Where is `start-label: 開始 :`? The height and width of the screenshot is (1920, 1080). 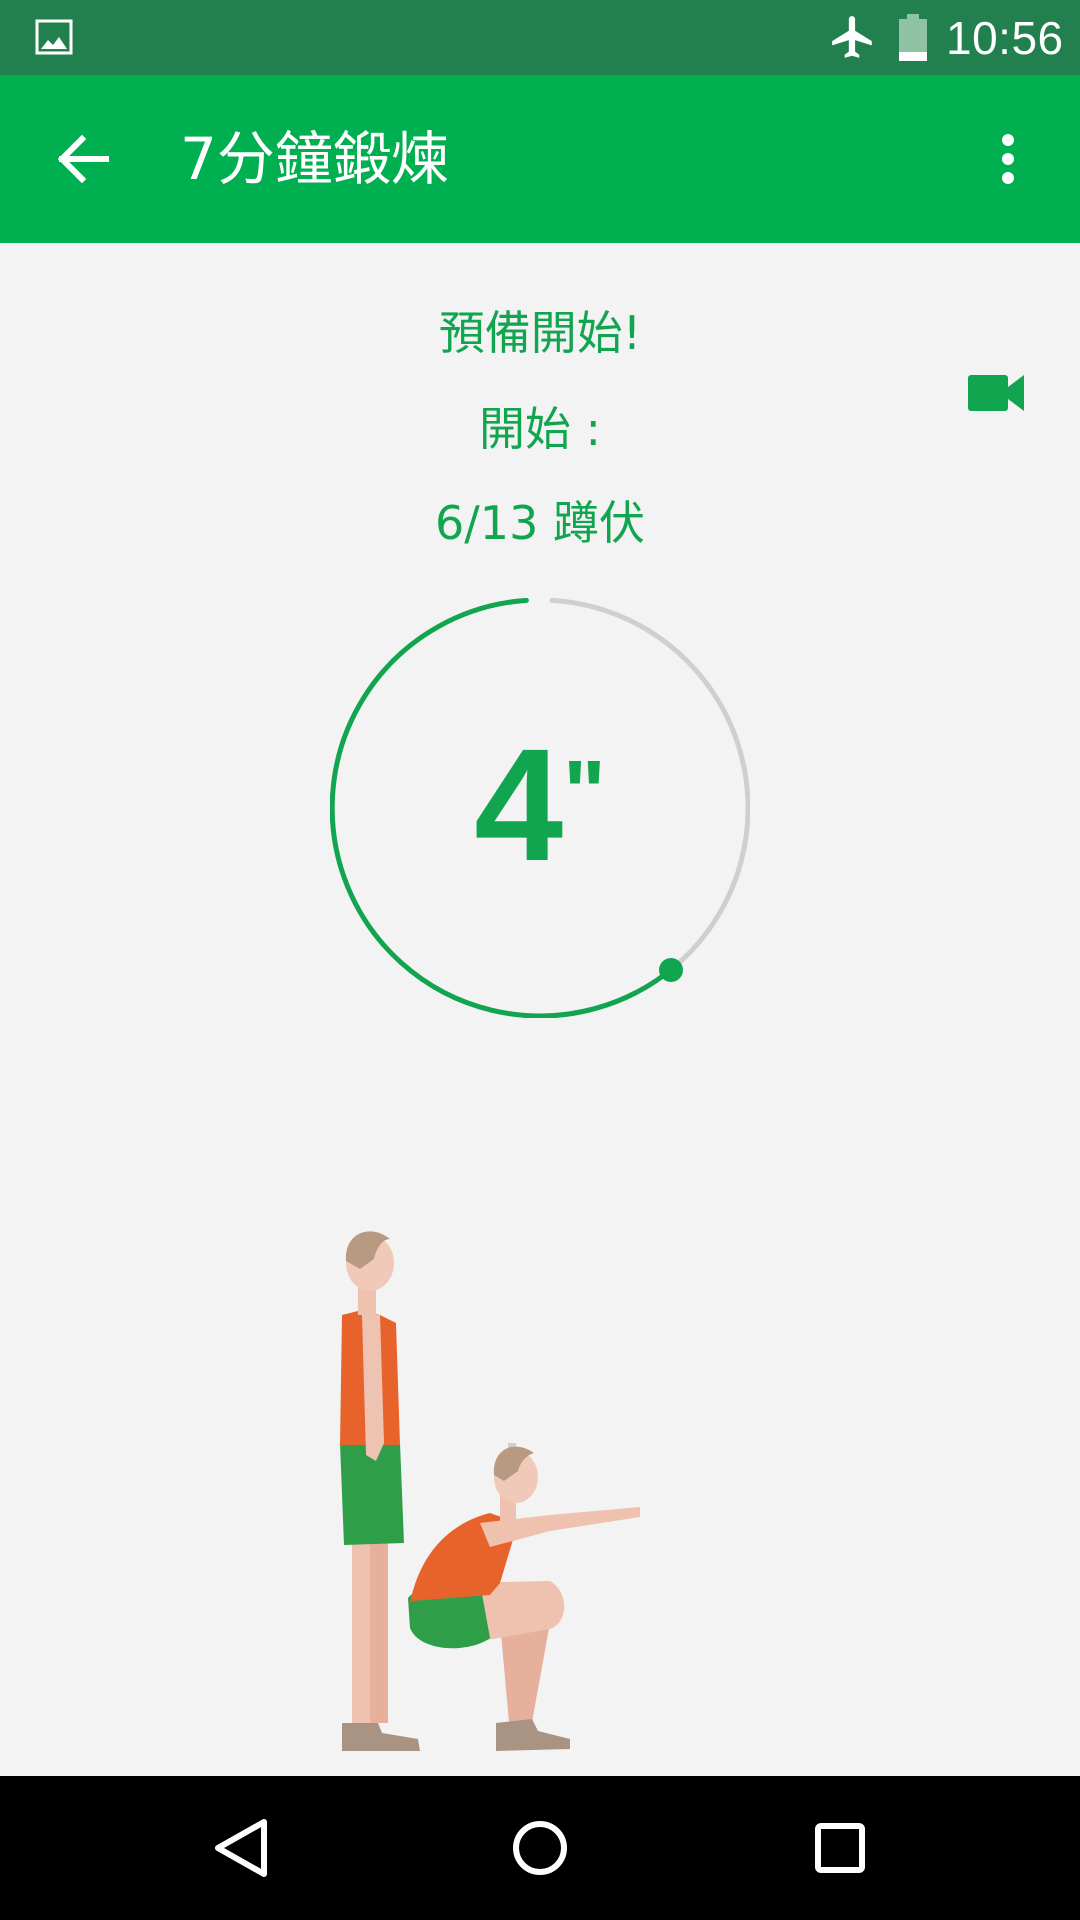 start-label: 開始 : is located at coordinates (540, 429).